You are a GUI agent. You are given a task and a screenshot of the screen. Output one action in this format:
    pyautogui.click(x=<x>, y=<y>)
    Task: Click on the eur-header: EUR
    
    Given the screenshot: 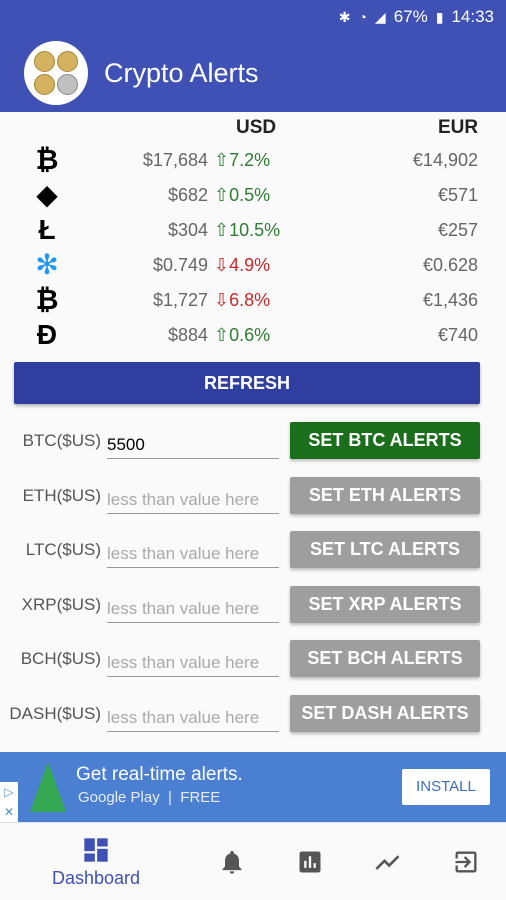 What is the action you would take?
    pyautogui.click(x=458, y=127)
    